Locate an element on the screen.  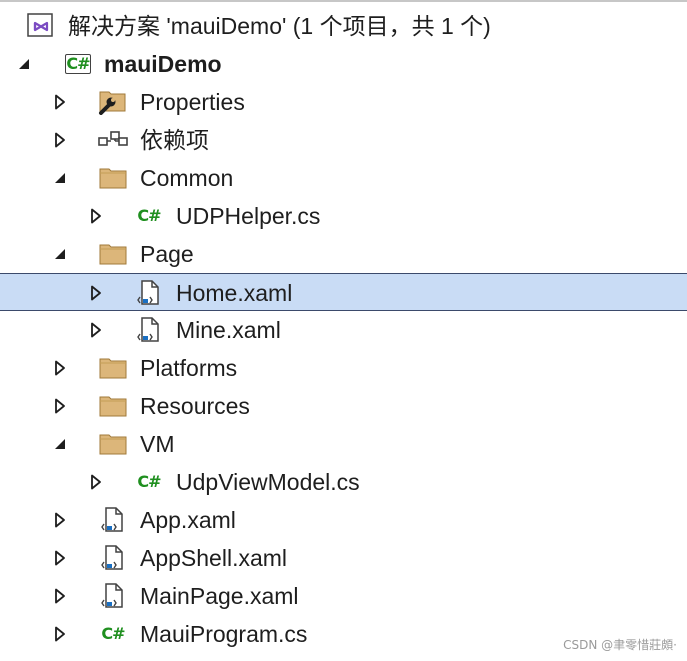
tree-row-home-xaml: Home.xaml is located at coordinates (343, 292).